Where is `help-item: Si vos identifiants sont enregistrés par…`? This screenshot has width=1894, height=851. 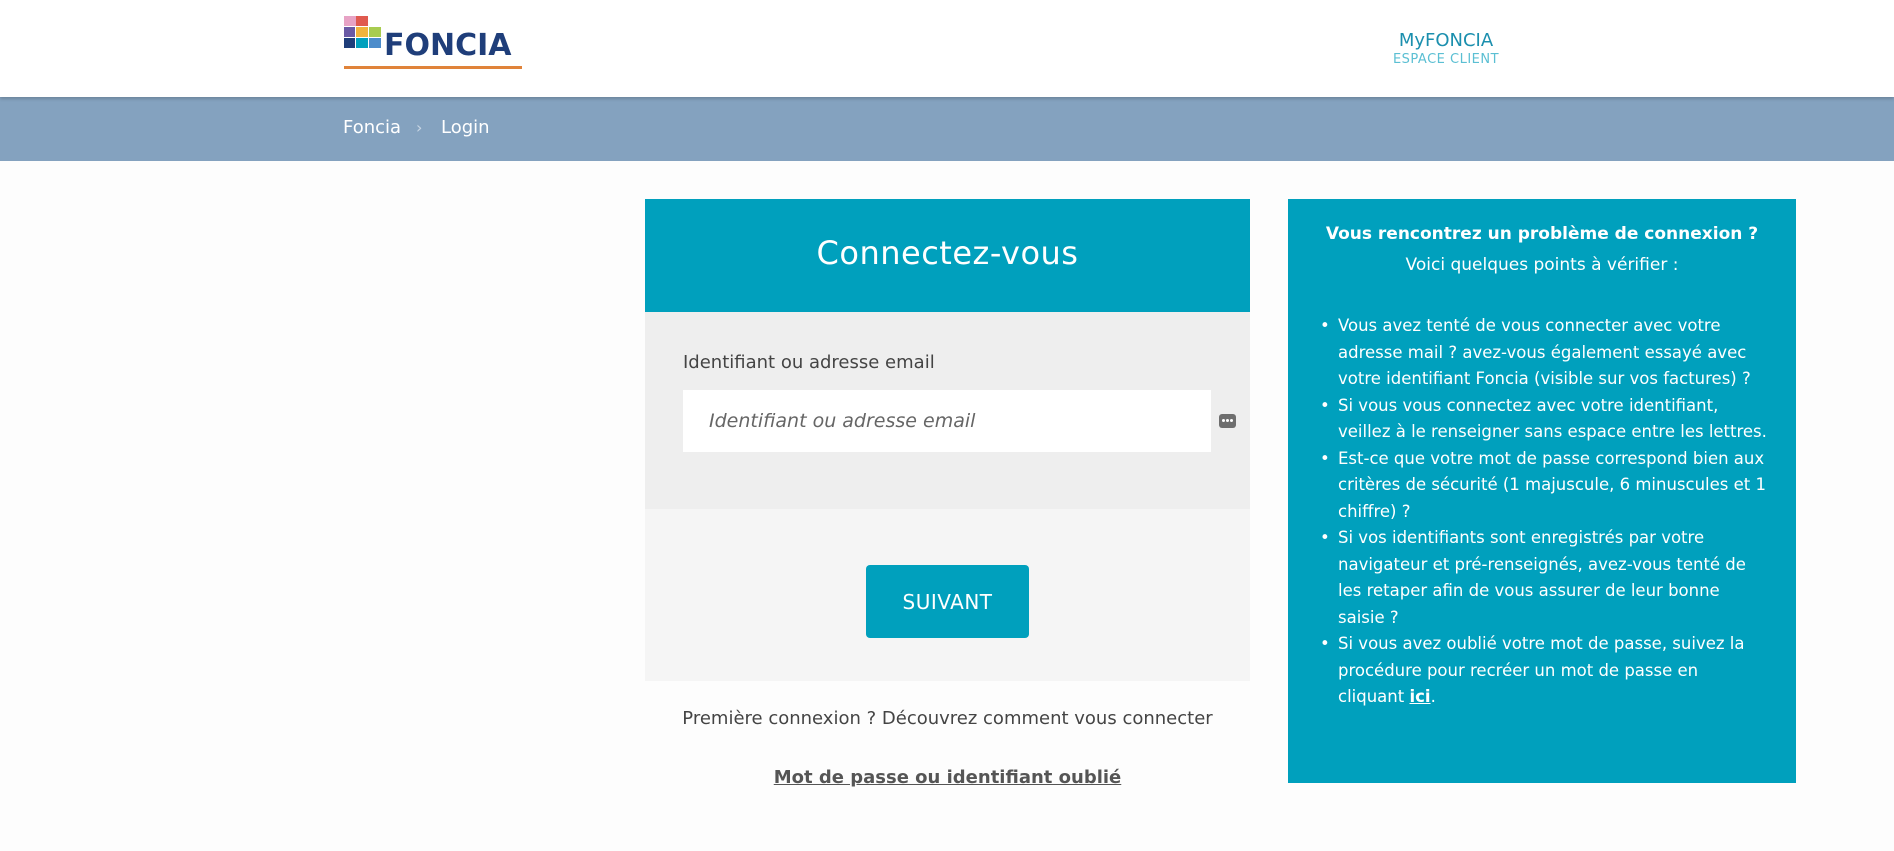 help-item: Si vos identifiants sont enregistrés par… is located at coordinates (1544, 578).